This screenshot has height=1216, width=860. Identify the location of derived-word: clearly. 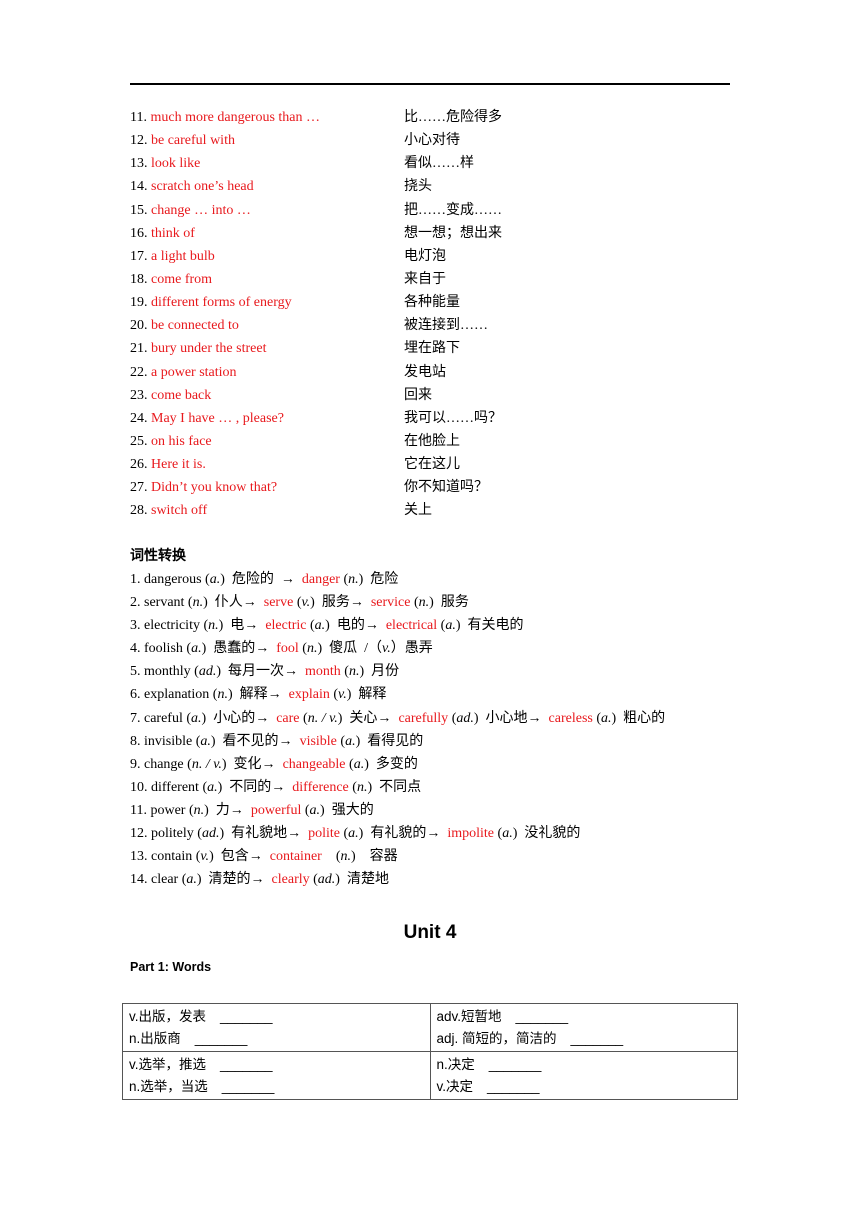
(290, 880).